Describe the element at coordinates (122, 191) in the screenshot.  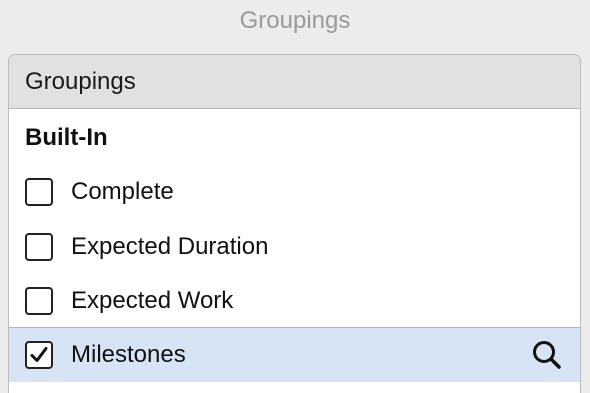
I see `item-label: Complete` at that location.